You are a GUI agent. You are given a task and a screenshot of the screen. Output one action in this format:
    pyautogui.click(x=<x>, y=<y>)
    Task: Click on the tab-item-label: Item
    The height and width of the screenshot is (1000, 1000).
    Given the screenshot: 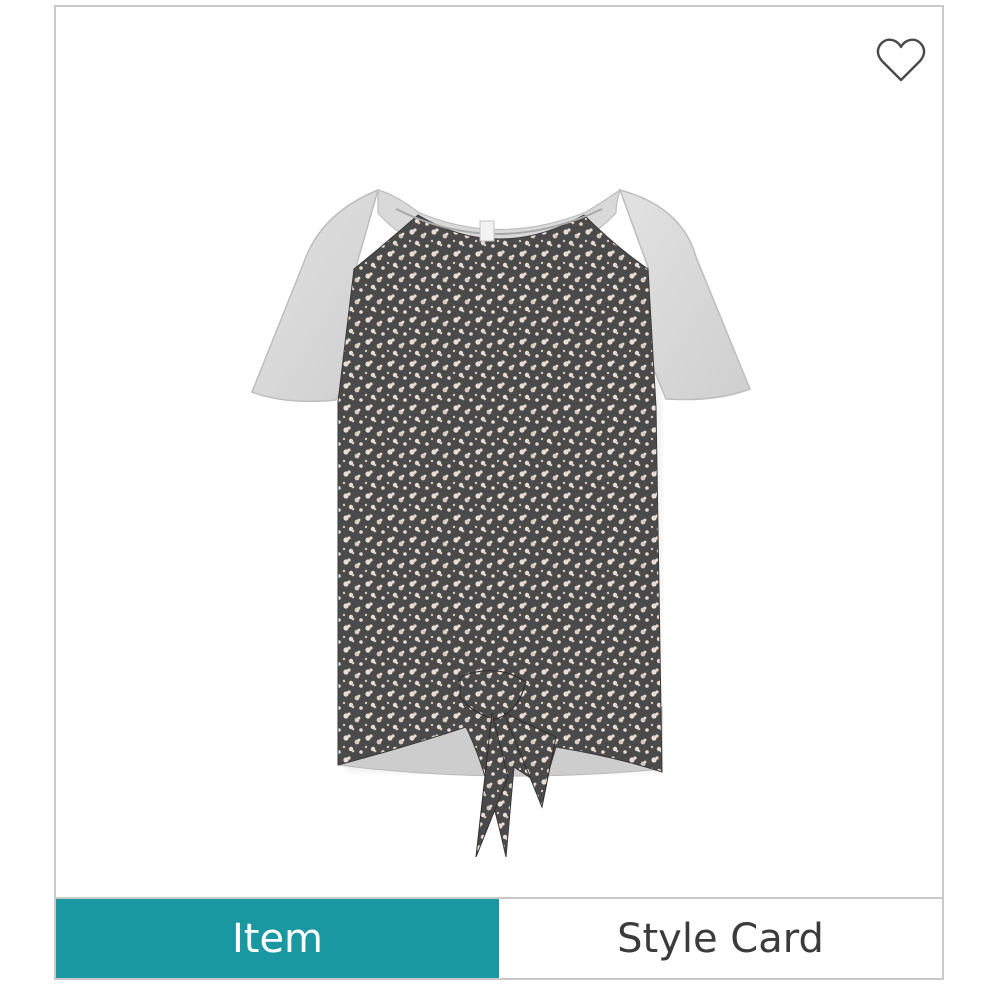 What is the action you would take?
    pyautogui.click(x=277, y=938)
    